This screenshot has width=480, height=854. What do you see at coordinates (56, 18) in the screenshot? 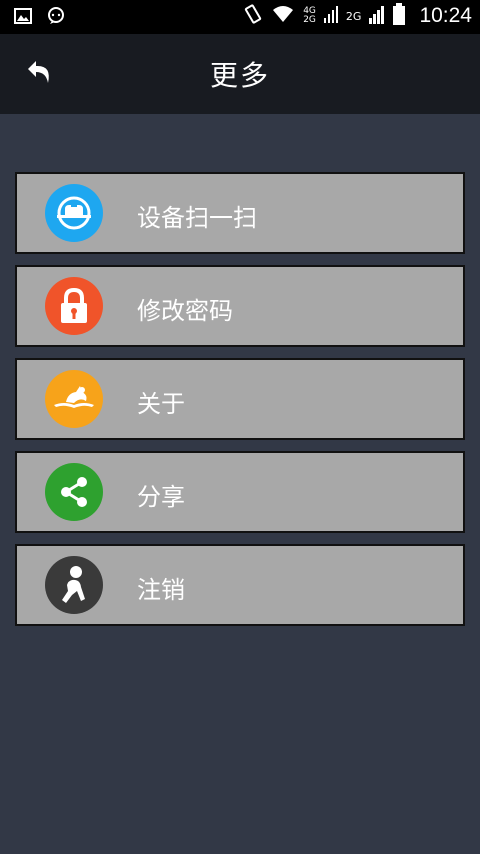
I see `chat-bubble-icon` at bounding box center [56, 18].